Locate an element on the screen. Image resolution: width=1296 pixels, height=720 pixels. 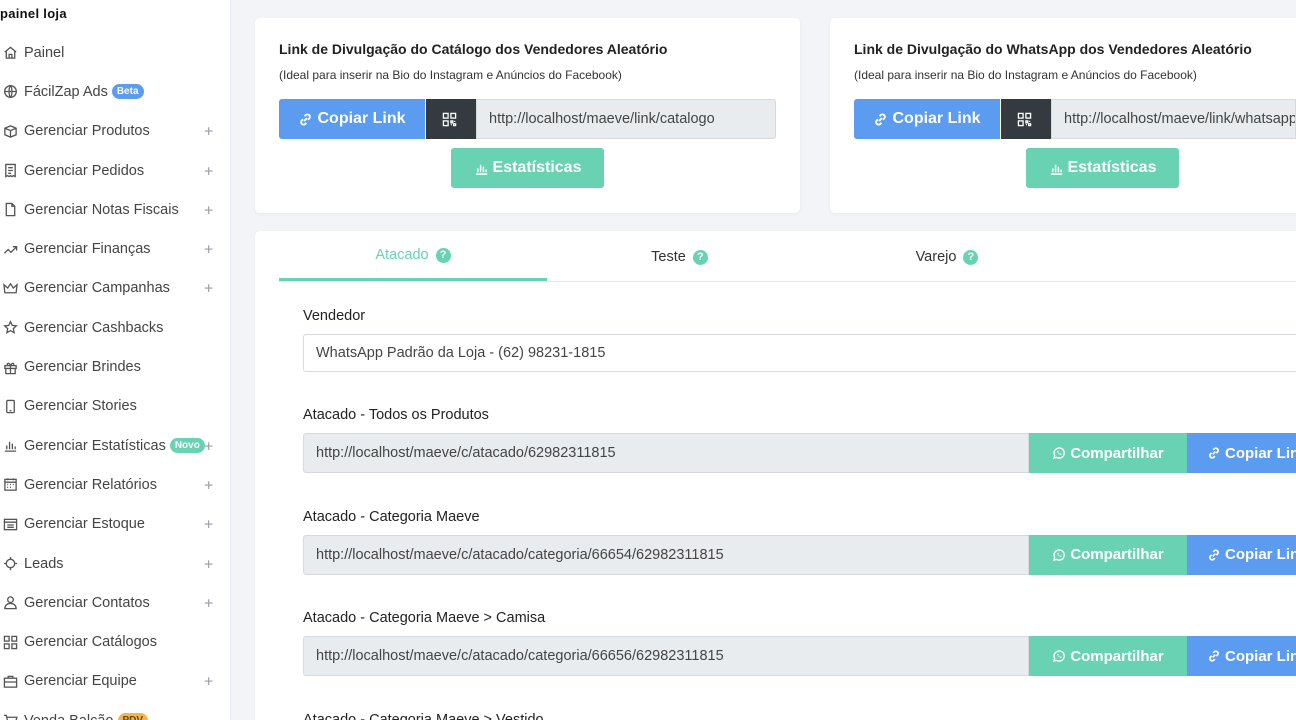
sidebar-item-label: Painel is located at coordinates (44, 52).